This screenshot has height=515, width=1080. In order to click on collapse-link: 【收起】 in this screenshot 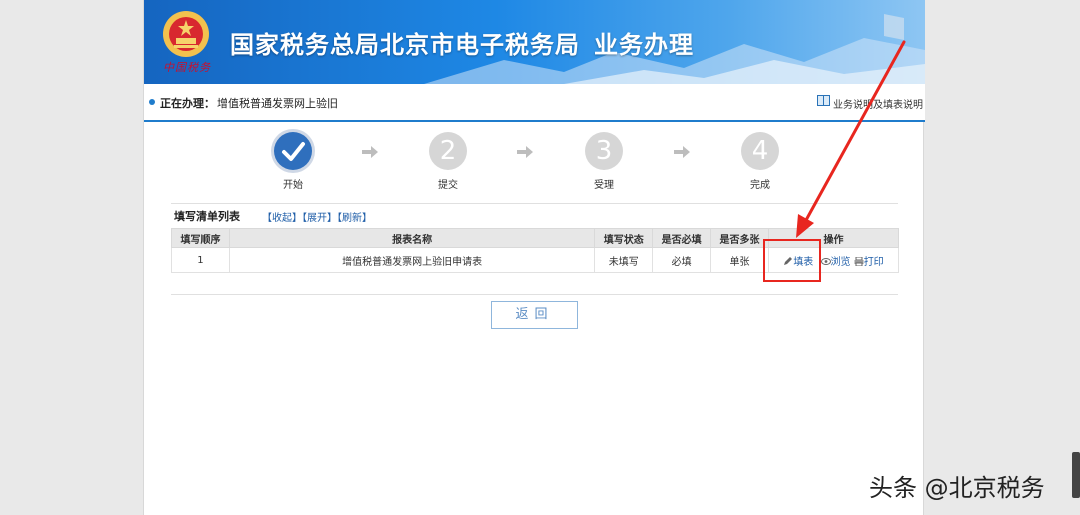, I will do `click(282, 218)`.